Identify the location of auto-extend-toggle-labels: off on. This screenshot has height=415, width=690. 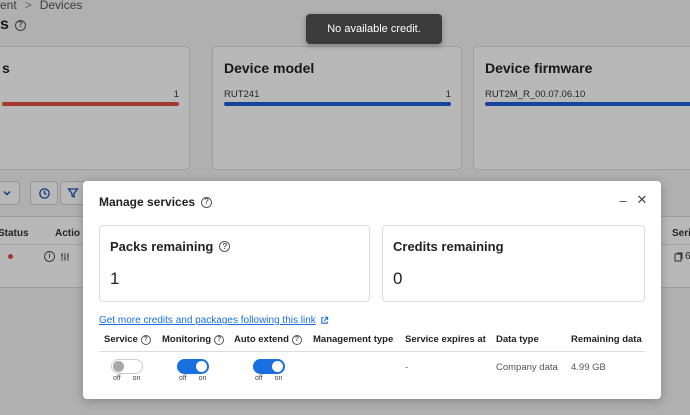
(268, 378).